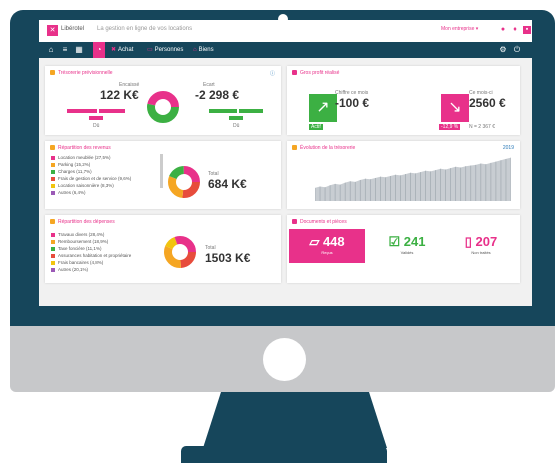  Describe the element at coordinates (99, 50) in the screenshot. I see `dashboard-icon: ◔` at that location.